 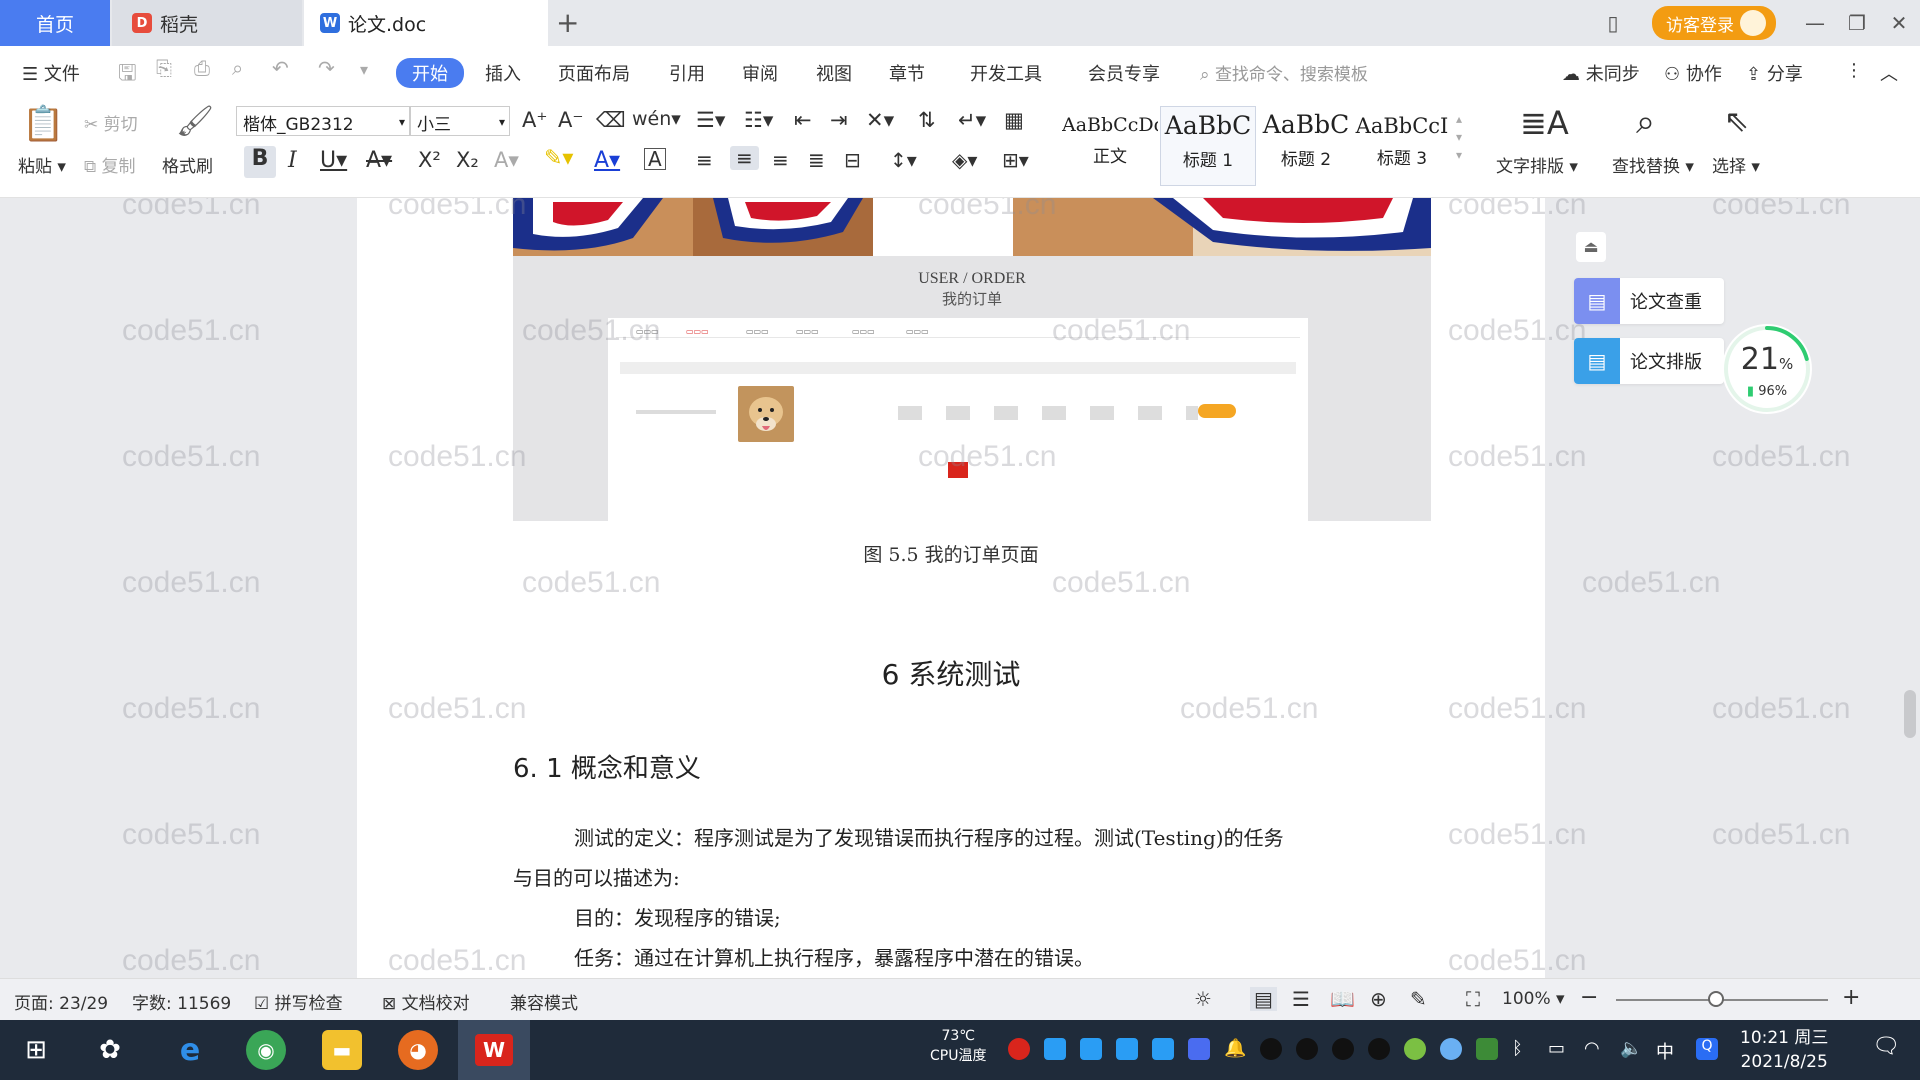 I want to click on undo-icon: ↶, so click(x=280, y=68).